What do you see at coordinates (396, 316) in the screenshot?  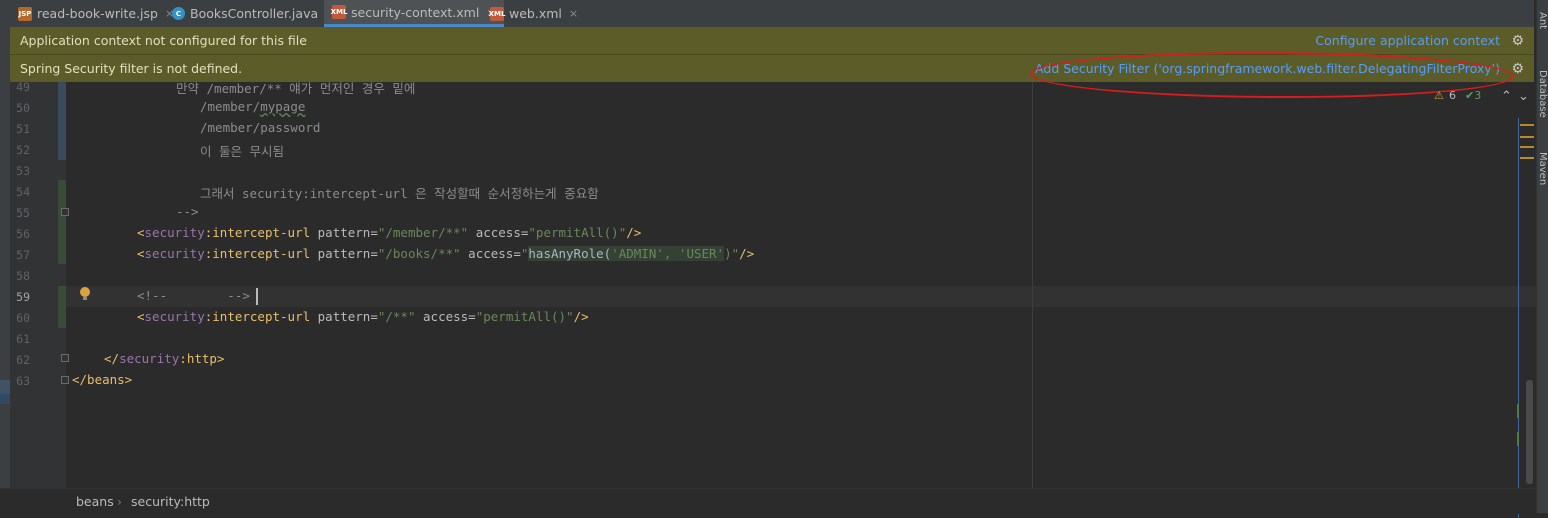 I see `attr-value: "/**"` at bounding box center [396, 316].